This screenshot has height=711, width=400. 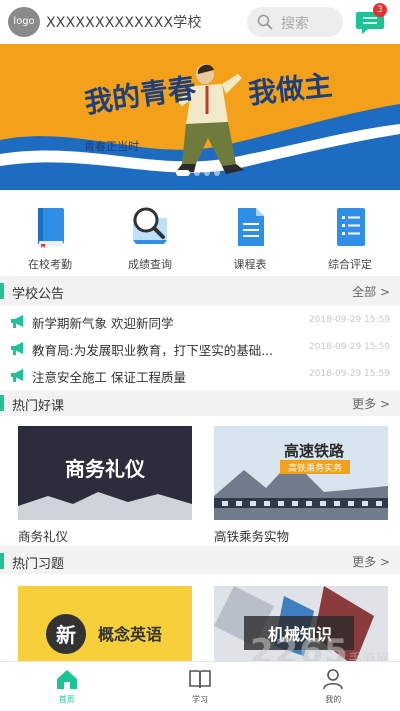 I want to click on document-icon, so click(x=251, y=227).